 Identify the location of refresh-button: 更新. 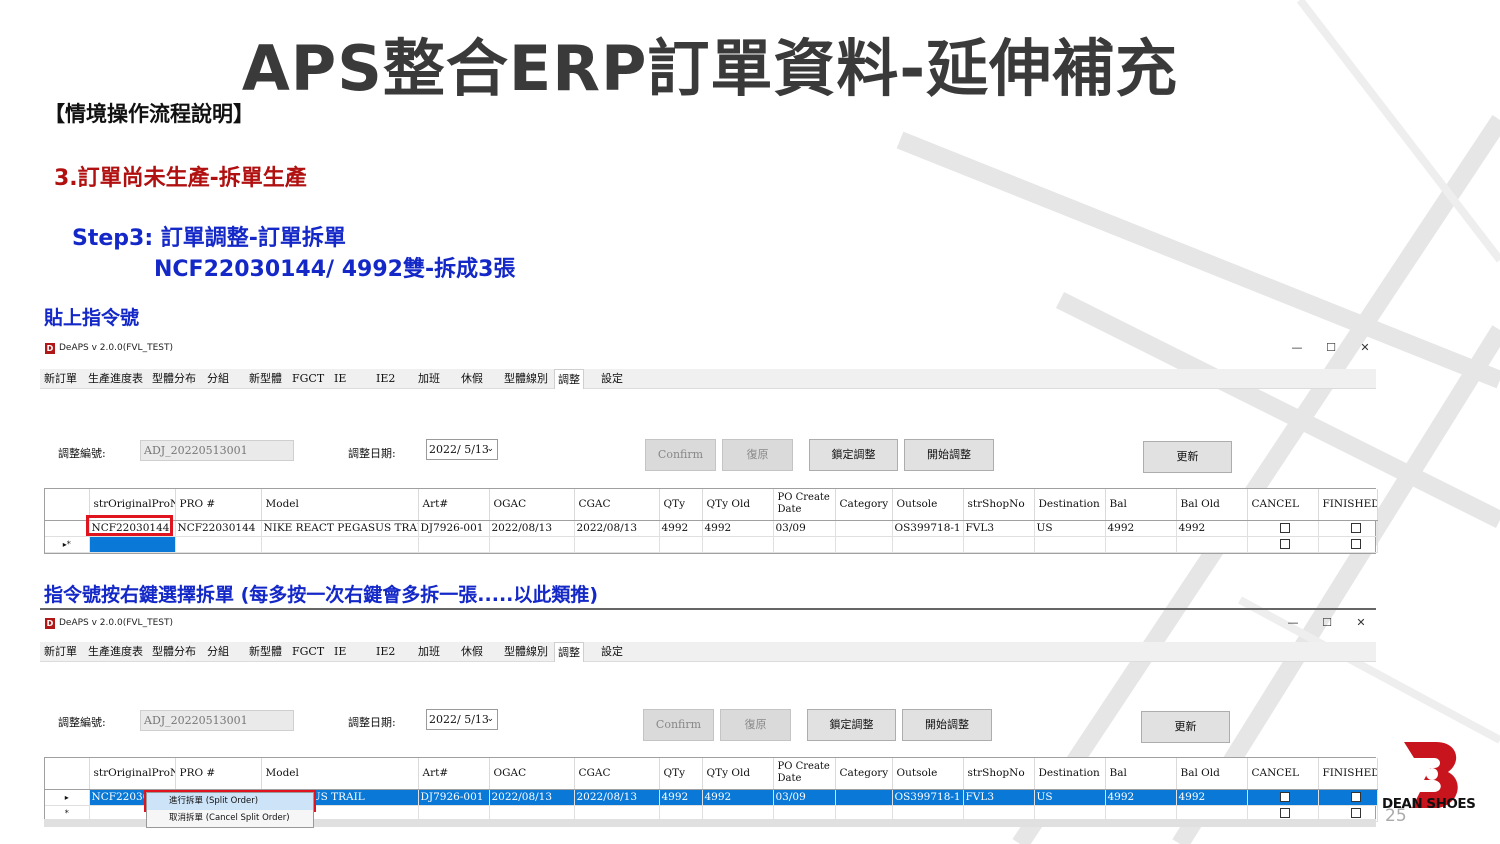
(1185, 727).